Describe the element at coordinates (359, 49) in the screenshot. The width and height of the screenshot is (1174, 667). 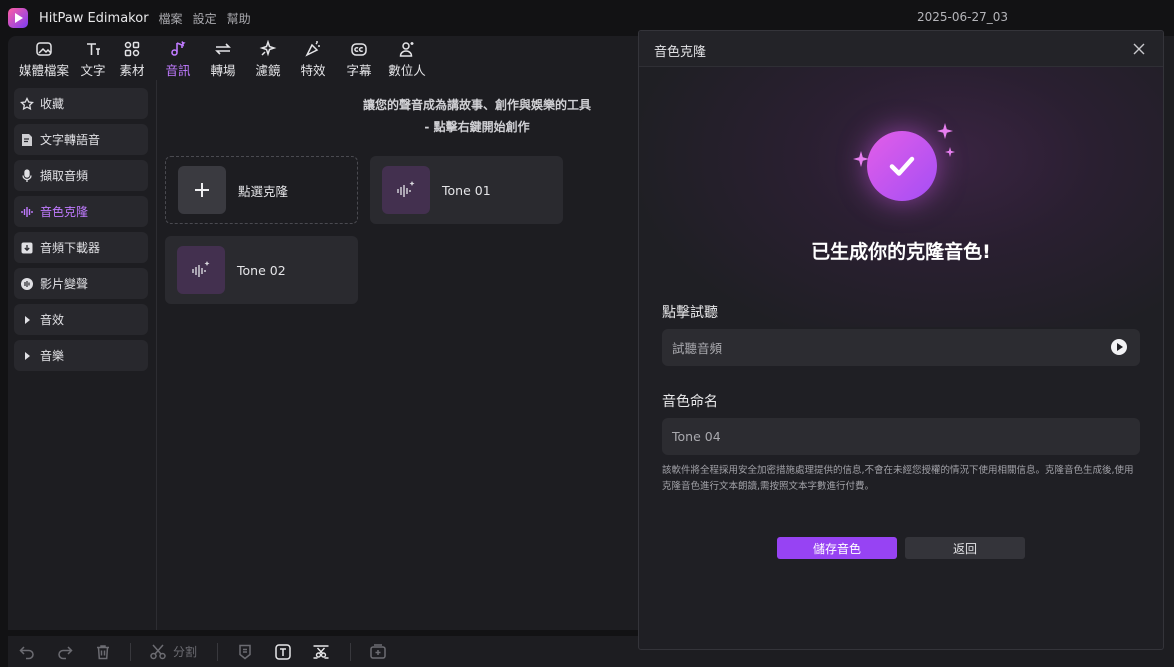
I see `subtitle-icon` at that location.